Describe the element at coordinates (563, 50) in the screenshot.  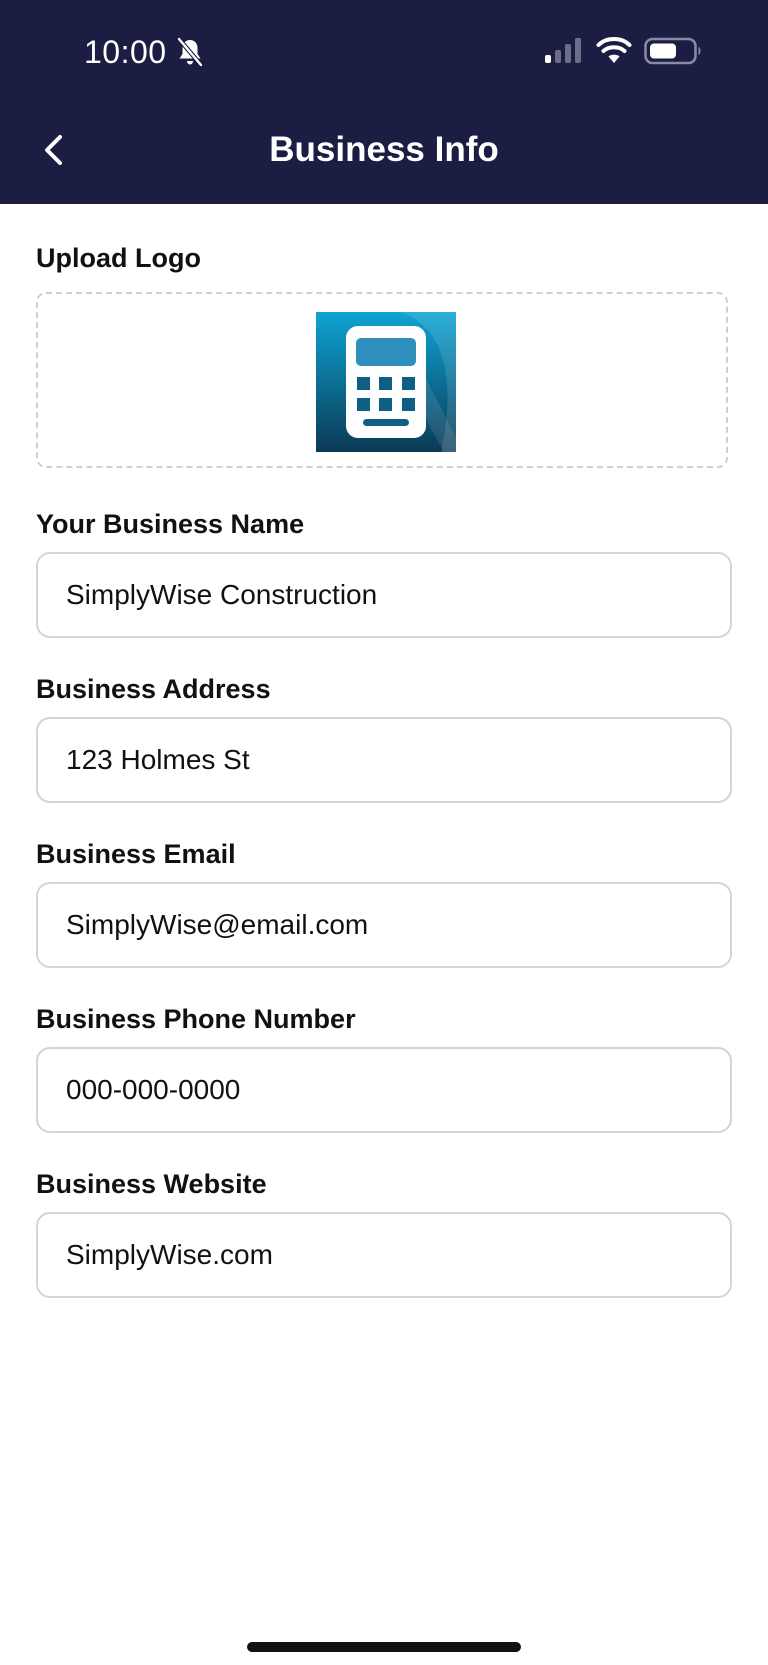
I see `cellular-signal-icon` at that location.